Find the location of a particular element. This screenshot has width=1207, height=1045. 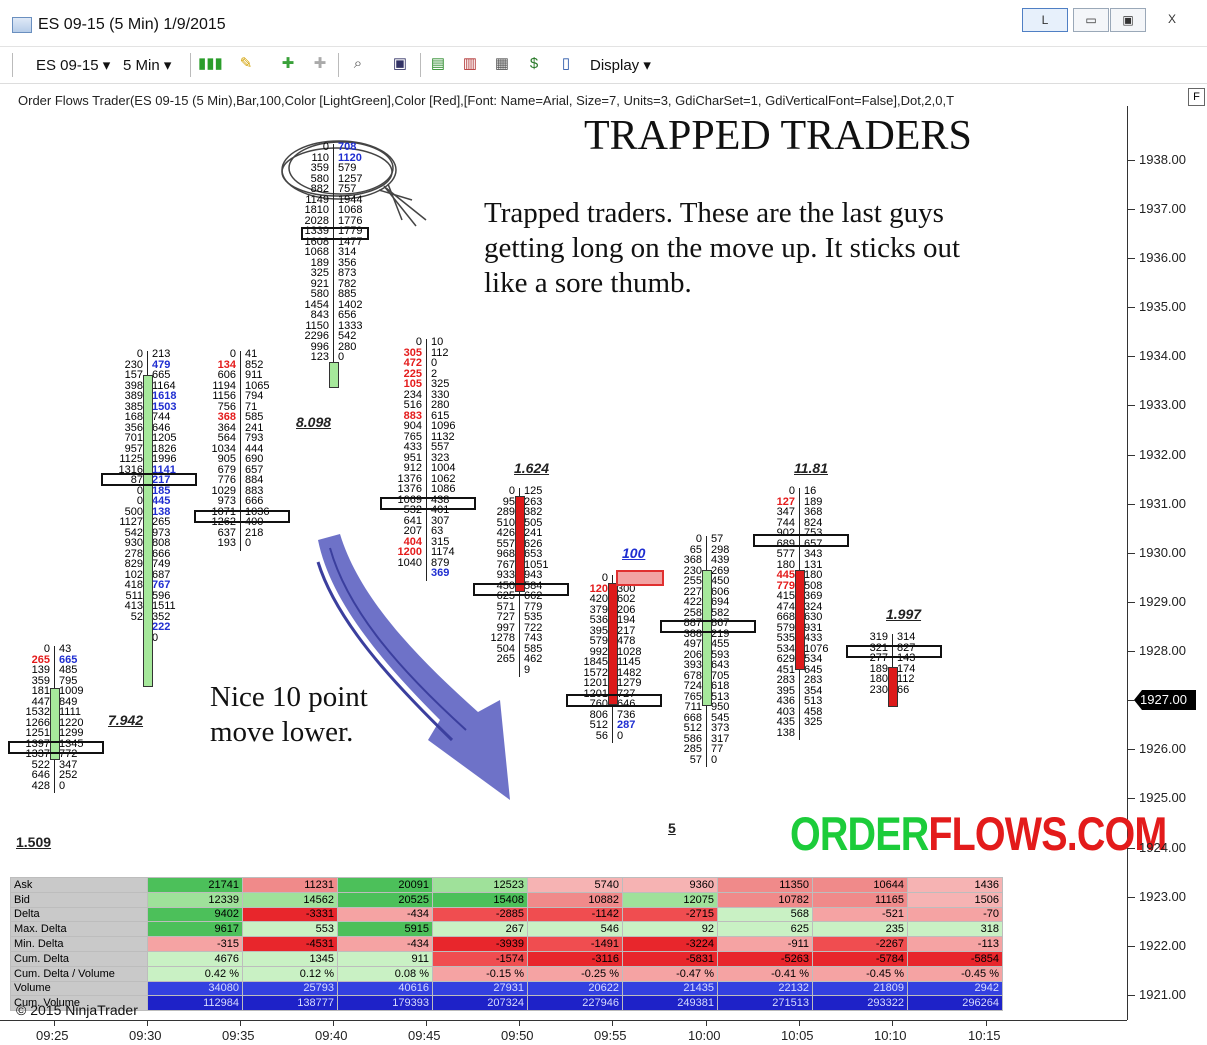

templates-icon: ▯ is located at coordinates (566, 64).